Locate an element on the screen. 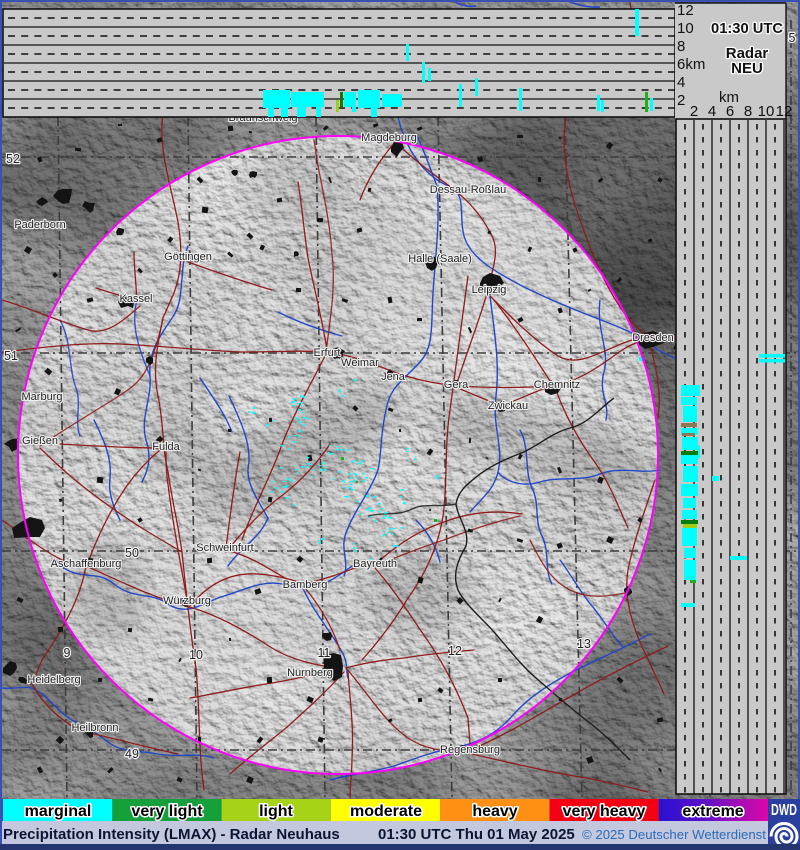 The image size is (800, 850). svg-text: 9 is located at coordinates (67, 653).